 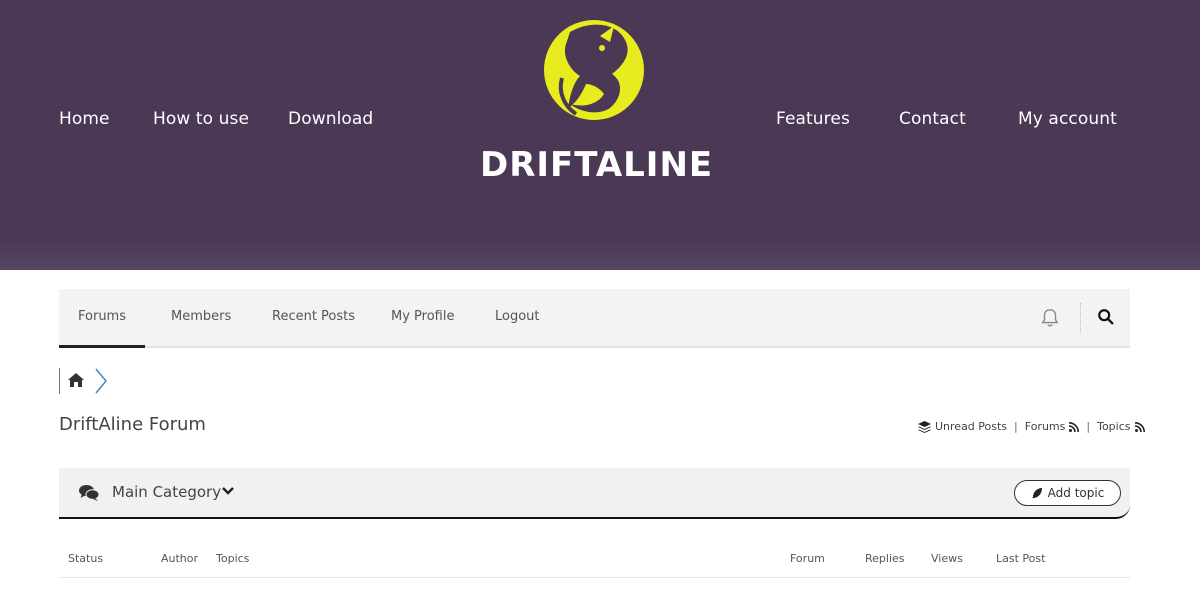 I want to click on unread-posts-link: Unread Posts, so click(x=962, y=426).